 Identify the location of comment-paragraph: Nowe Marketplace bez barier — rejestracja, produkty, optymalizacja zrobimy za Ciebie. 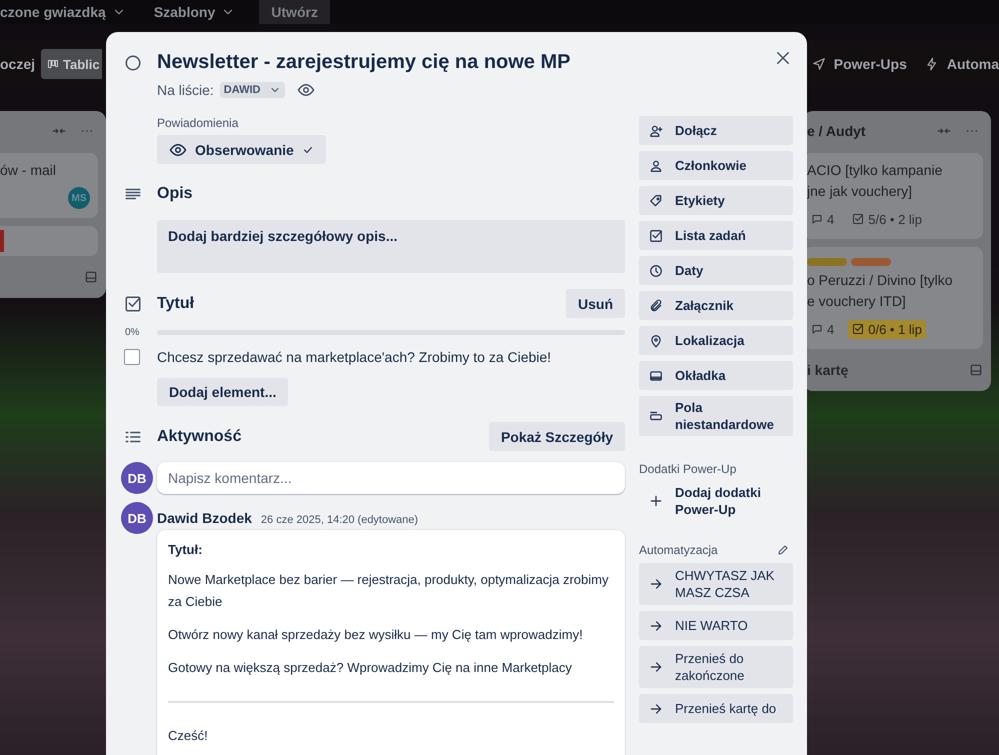
(389, 591).